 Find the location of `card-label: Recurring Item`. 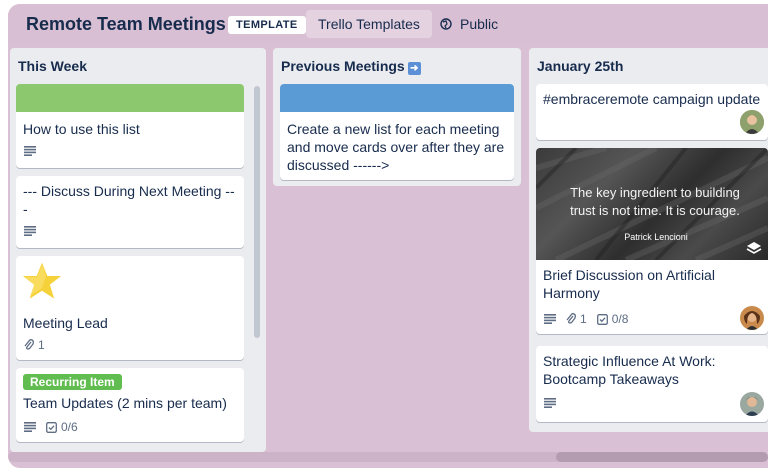

card-label: Recurring Item is located at coordinates (72, 382).